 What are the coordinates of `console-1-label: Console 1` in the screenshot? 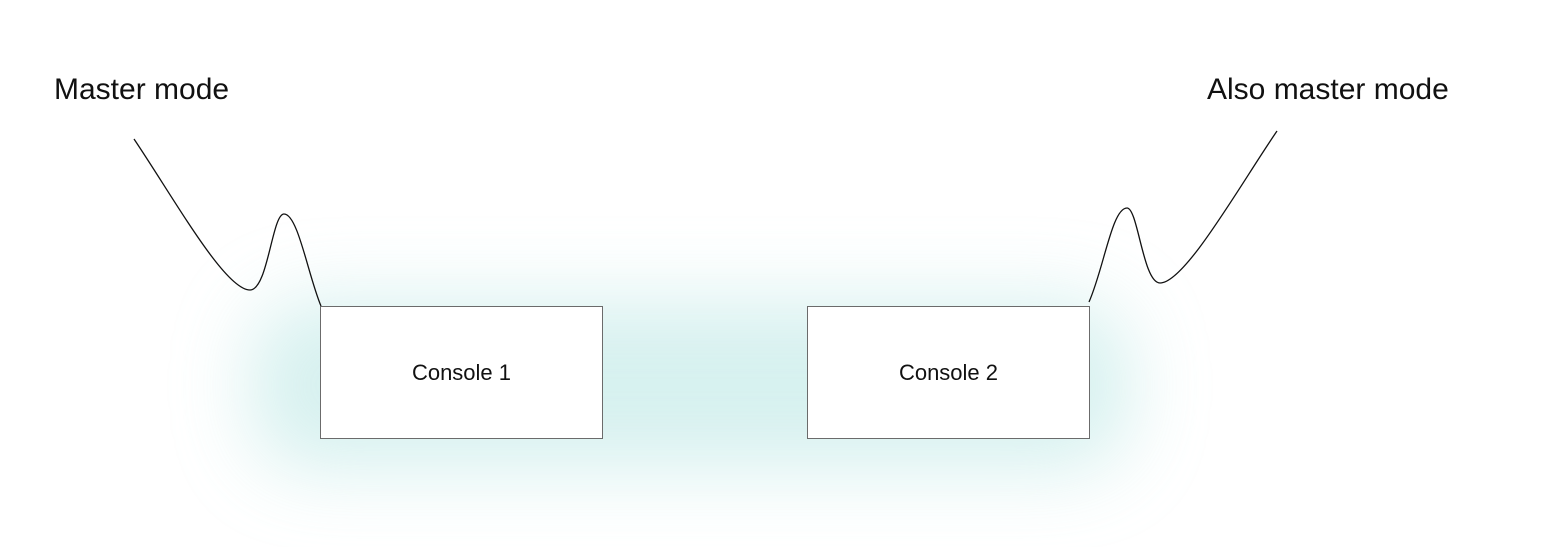 It's located at (461, 372).